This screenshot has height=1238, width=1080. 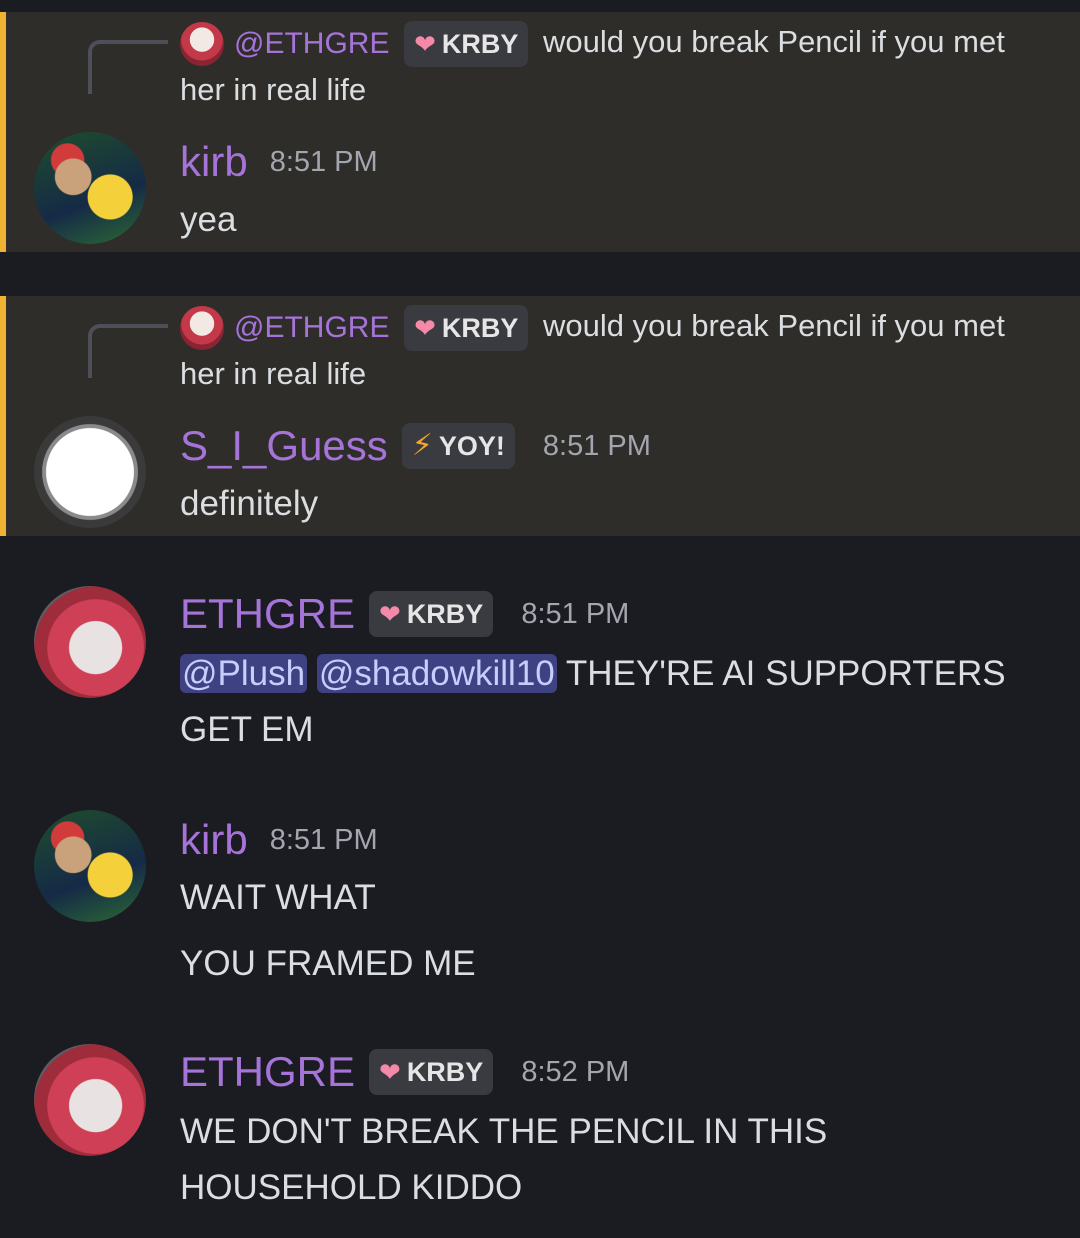 What do you see at coordinates (278, 897) in the screenshot?
I see `message-text: WAIT WHAT` at bounding box center [278, 897].